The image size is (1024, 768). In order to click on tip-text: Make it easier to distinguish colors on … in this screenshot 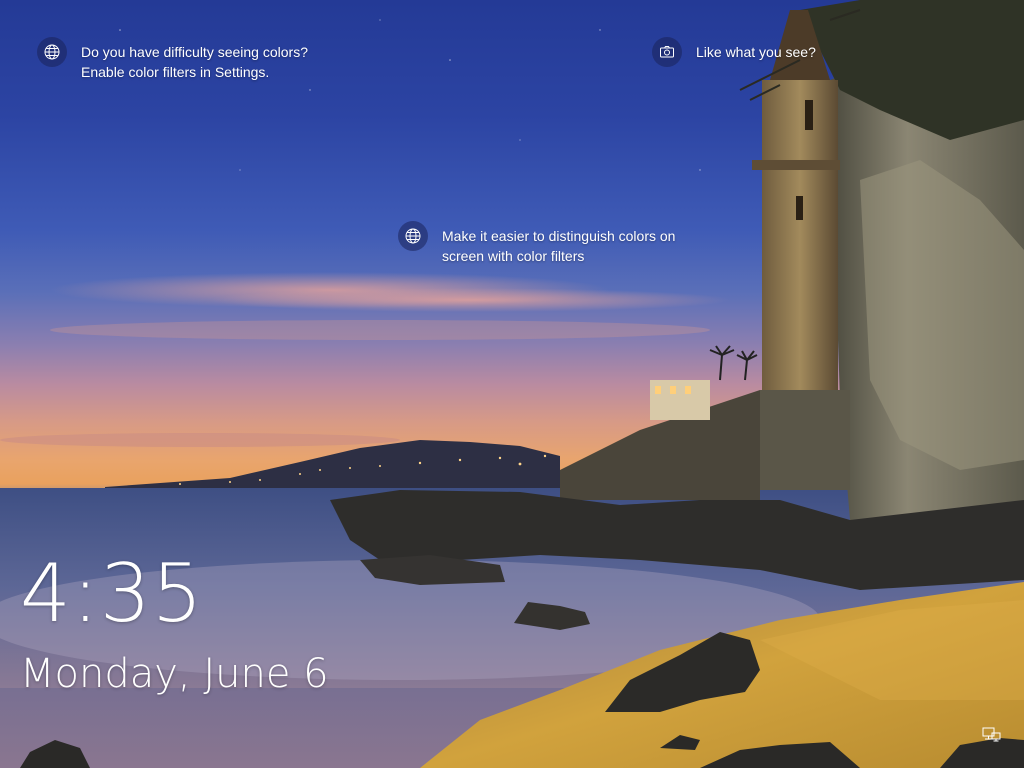, I will do `click(558, 246)`.